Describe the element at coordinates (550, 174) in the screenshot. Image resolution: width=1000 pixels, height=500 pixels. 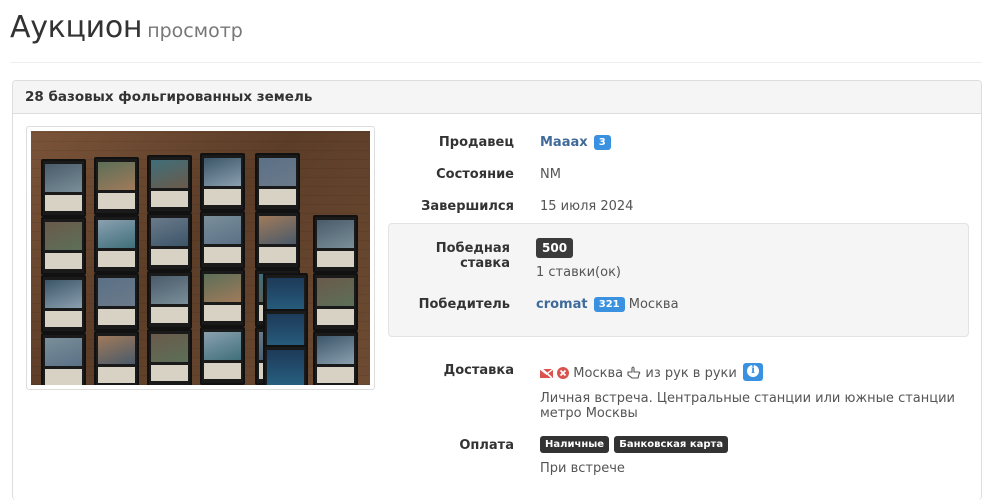
I see `condition-value: NM` at that location.